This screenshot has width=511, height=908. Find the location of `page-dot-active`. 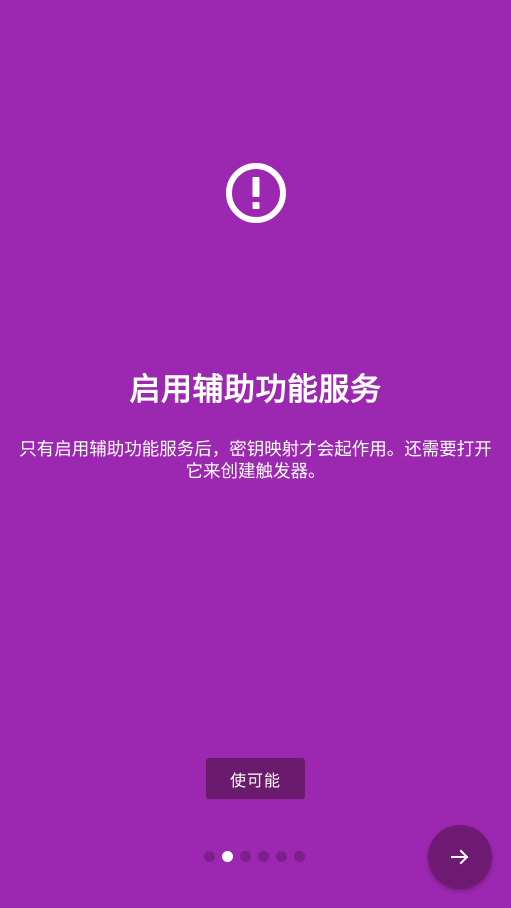

page-dot-active is located at coordinates (227, 856).